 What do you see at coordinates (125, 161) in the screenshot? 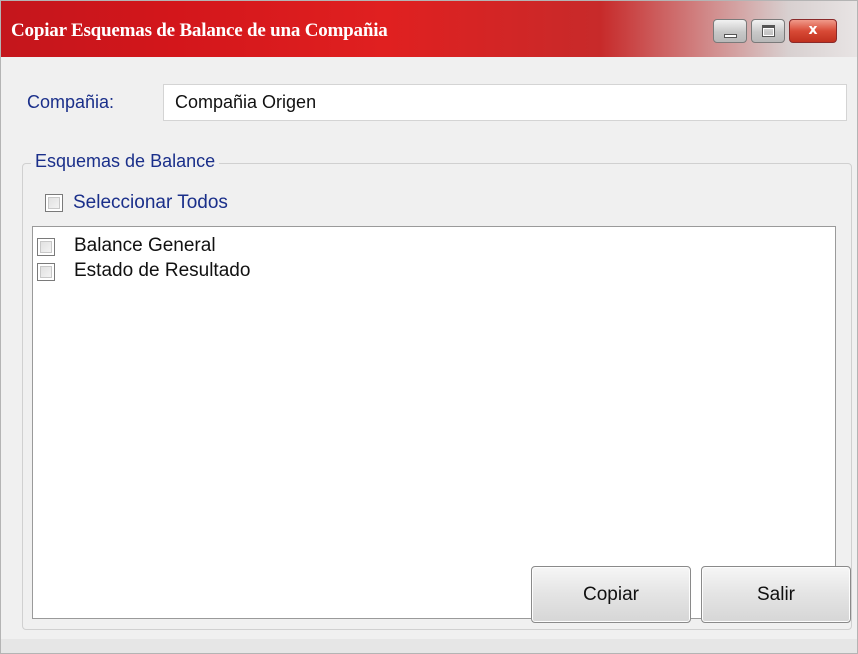
I see `schemes-group-legend: Esquemas de Balance` at bounding box center [125, 161].